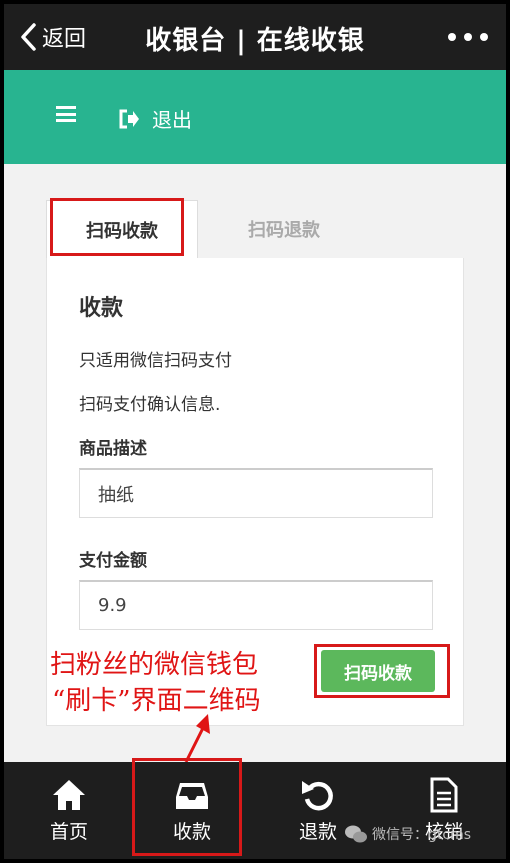  I want to click on more-menu-button, so click(468, 37).